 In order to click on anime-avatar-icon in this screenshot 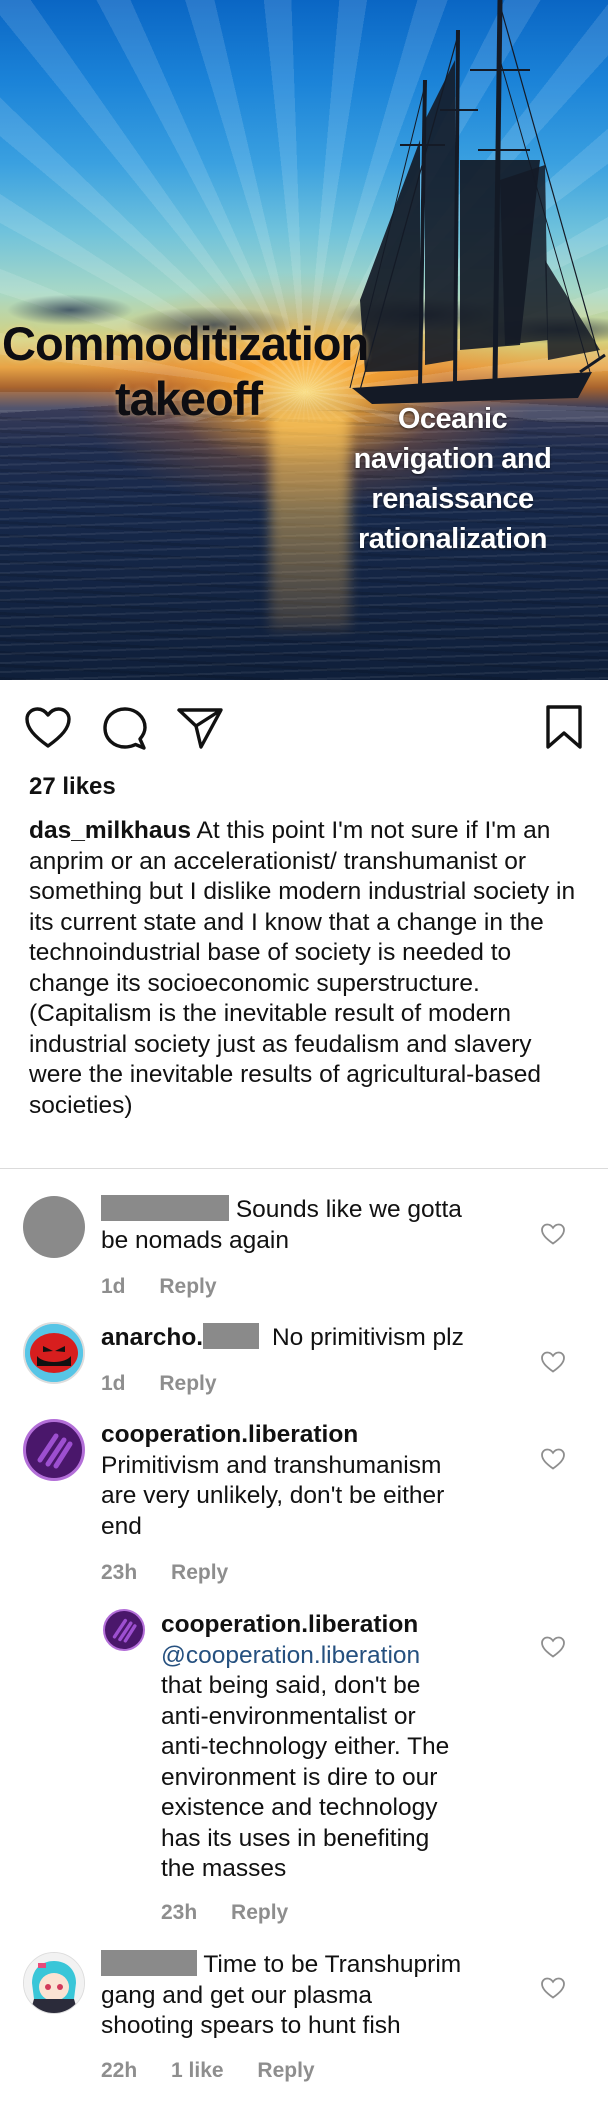, I will do `click(54, 1983)`.